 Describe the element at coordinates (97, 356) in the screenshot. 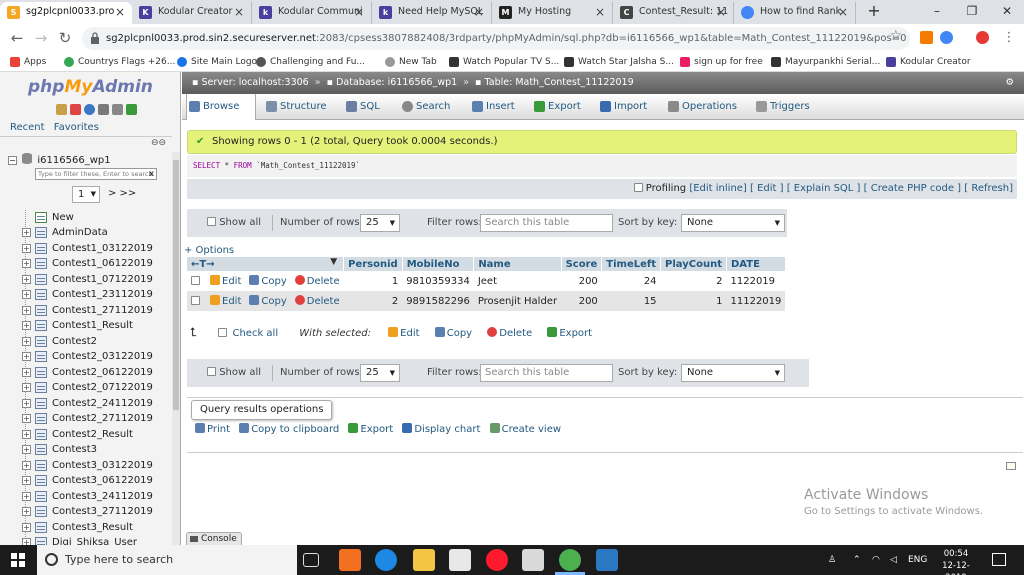

I see `tree-item-table: + Contest2_03122019` at that location.